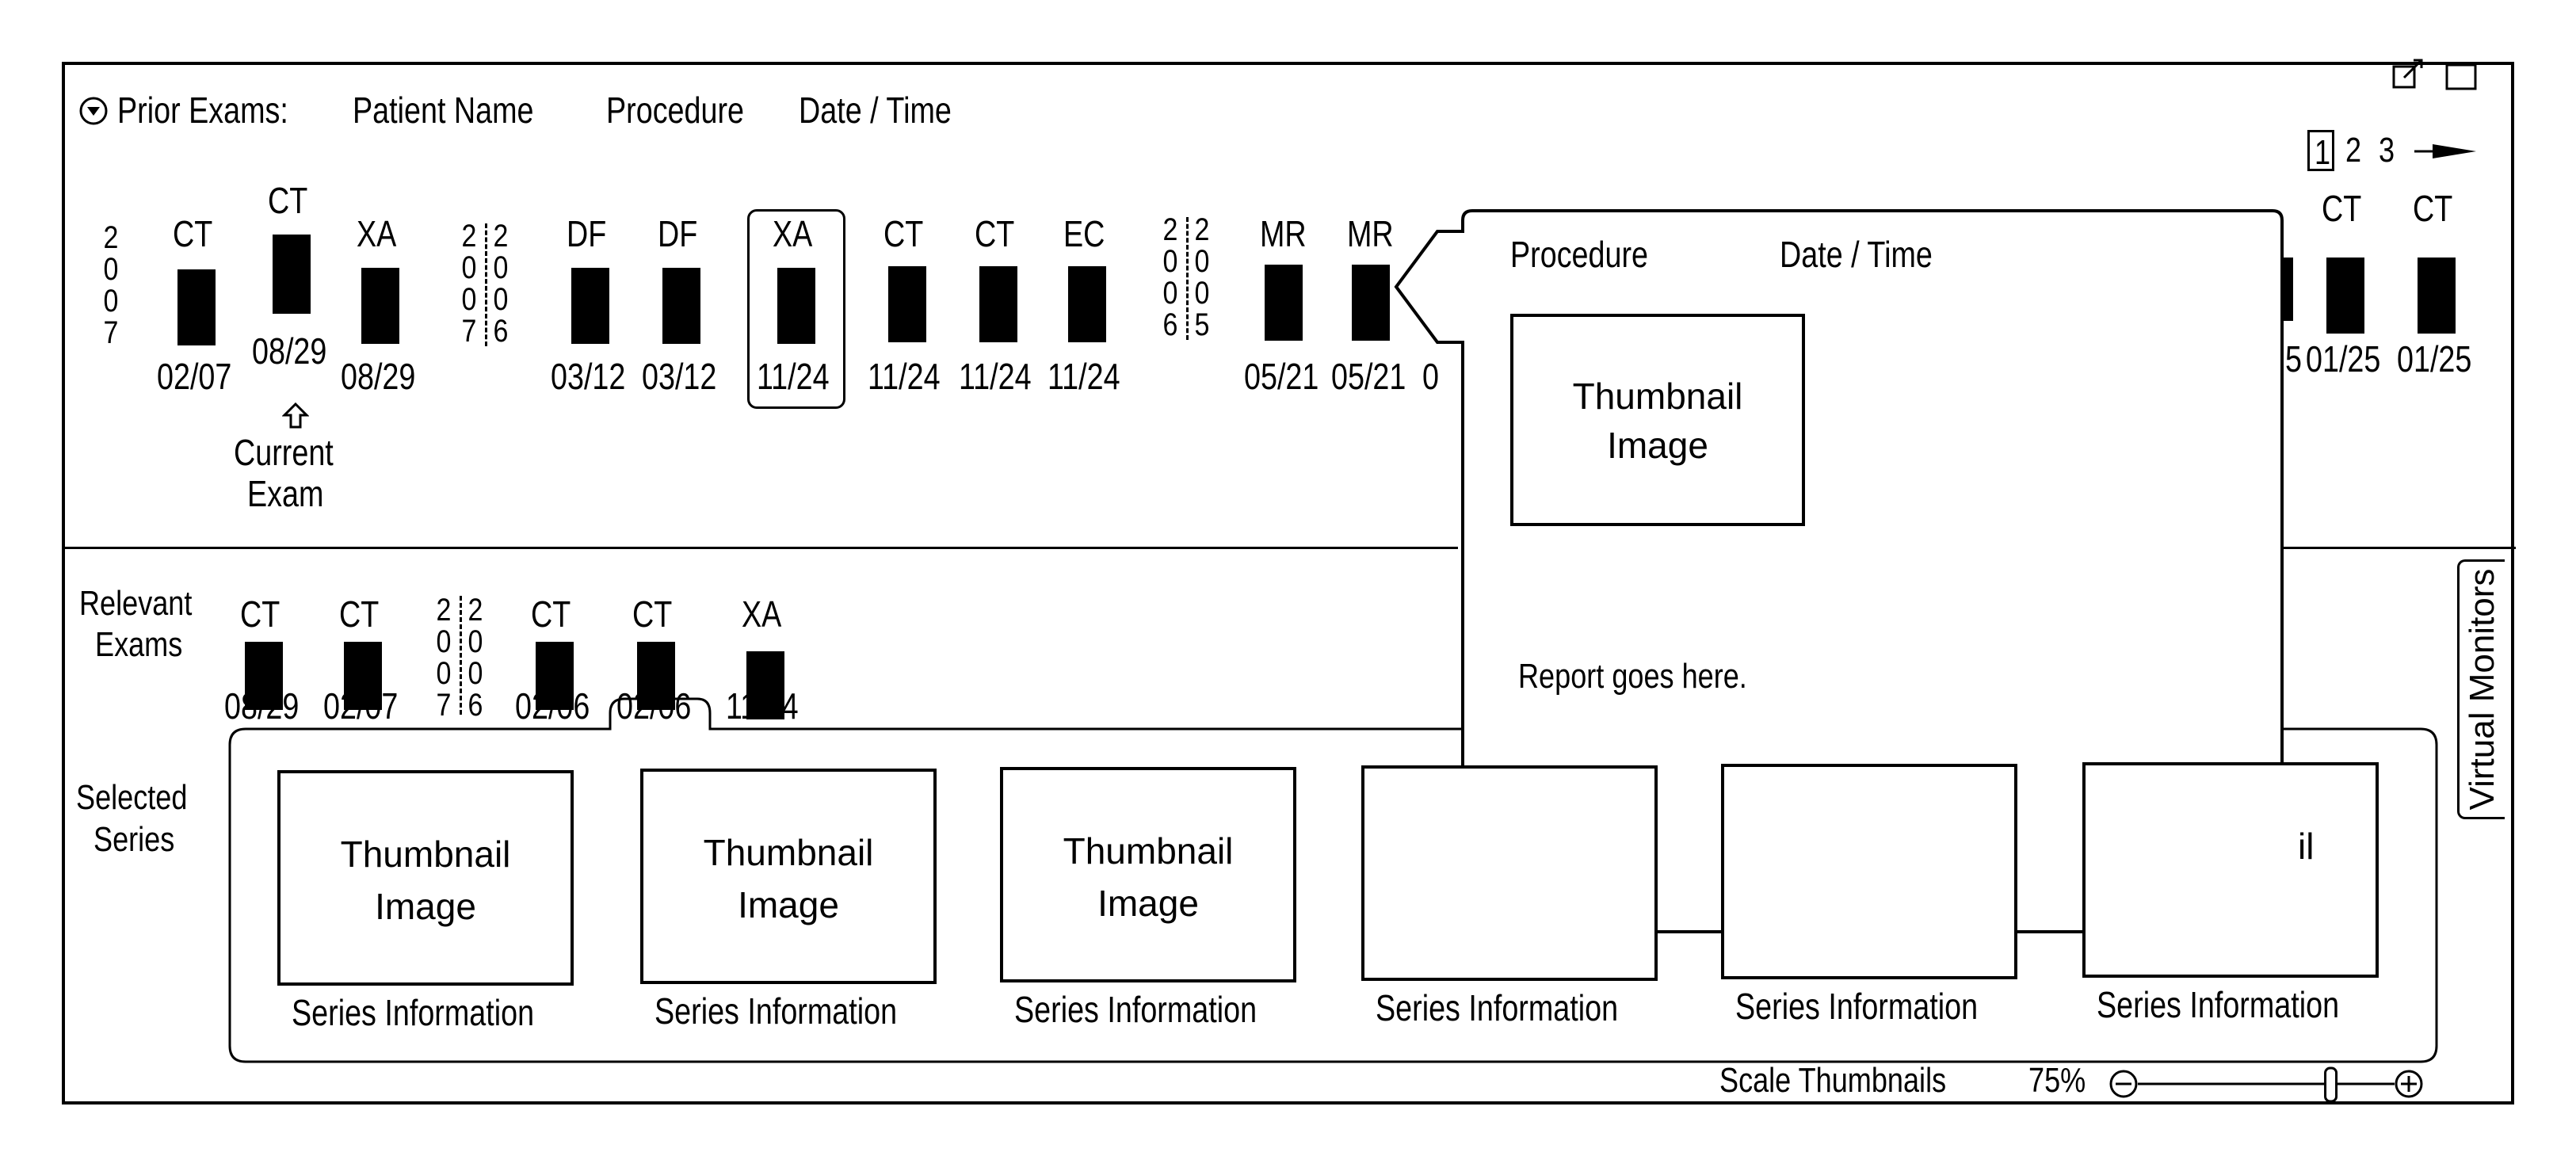 This screenshot has width=2576, height=1156. Describe the element at coordinates (1202, 324) in the screenshot. I see `year-digit: 5` at that location.